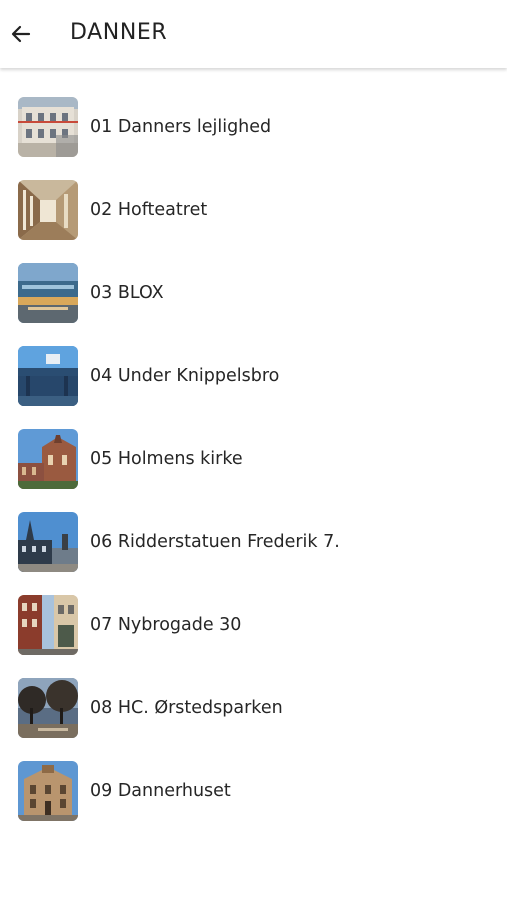 Image resolution: width=507 pixels, height=900 pixels. What do you see at coordinates (253, 624) in the screenshot?
I see `list-item: 07 Nybrogade 30` at bounding box center [253, 624].